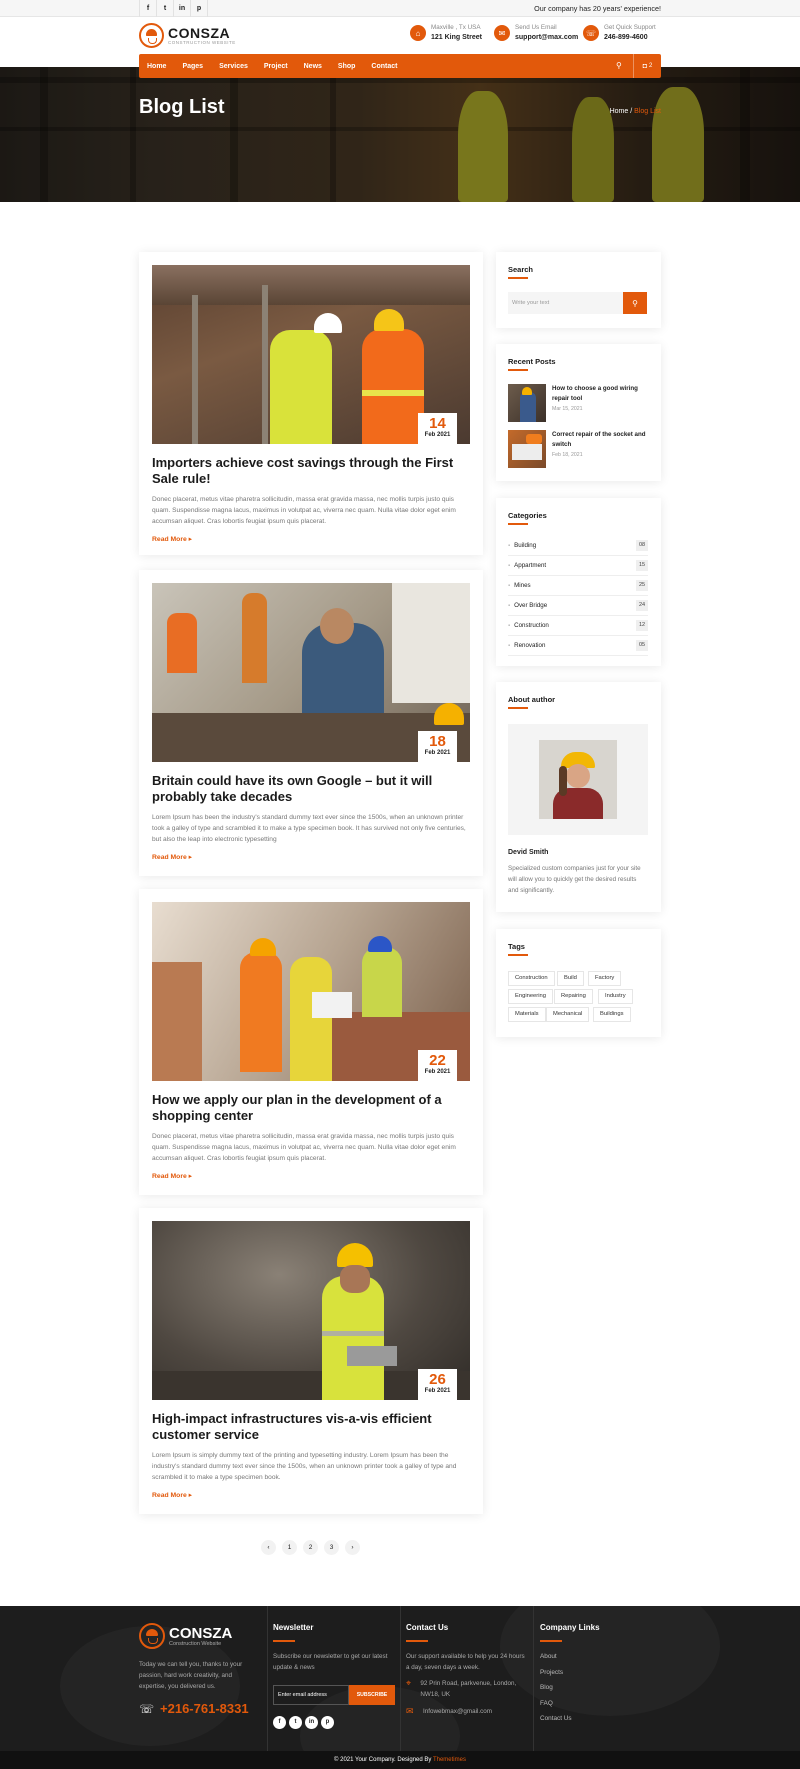 The width and height of the screenshot is (800, 1769). What do you see at coordinates (578, 546) in the screenshot?
I see `category-item: ▪ Building 08` at bounding box center [578, 546].